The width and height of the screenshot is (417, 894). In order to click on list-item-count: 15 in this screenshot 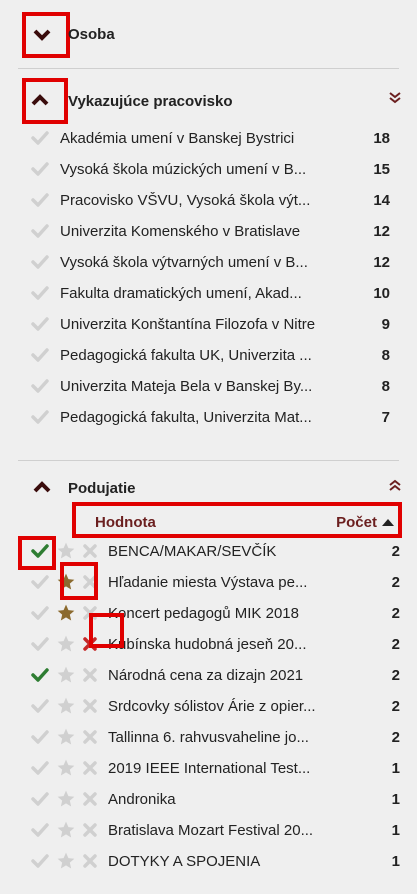, I will do `click(381, 169)`.